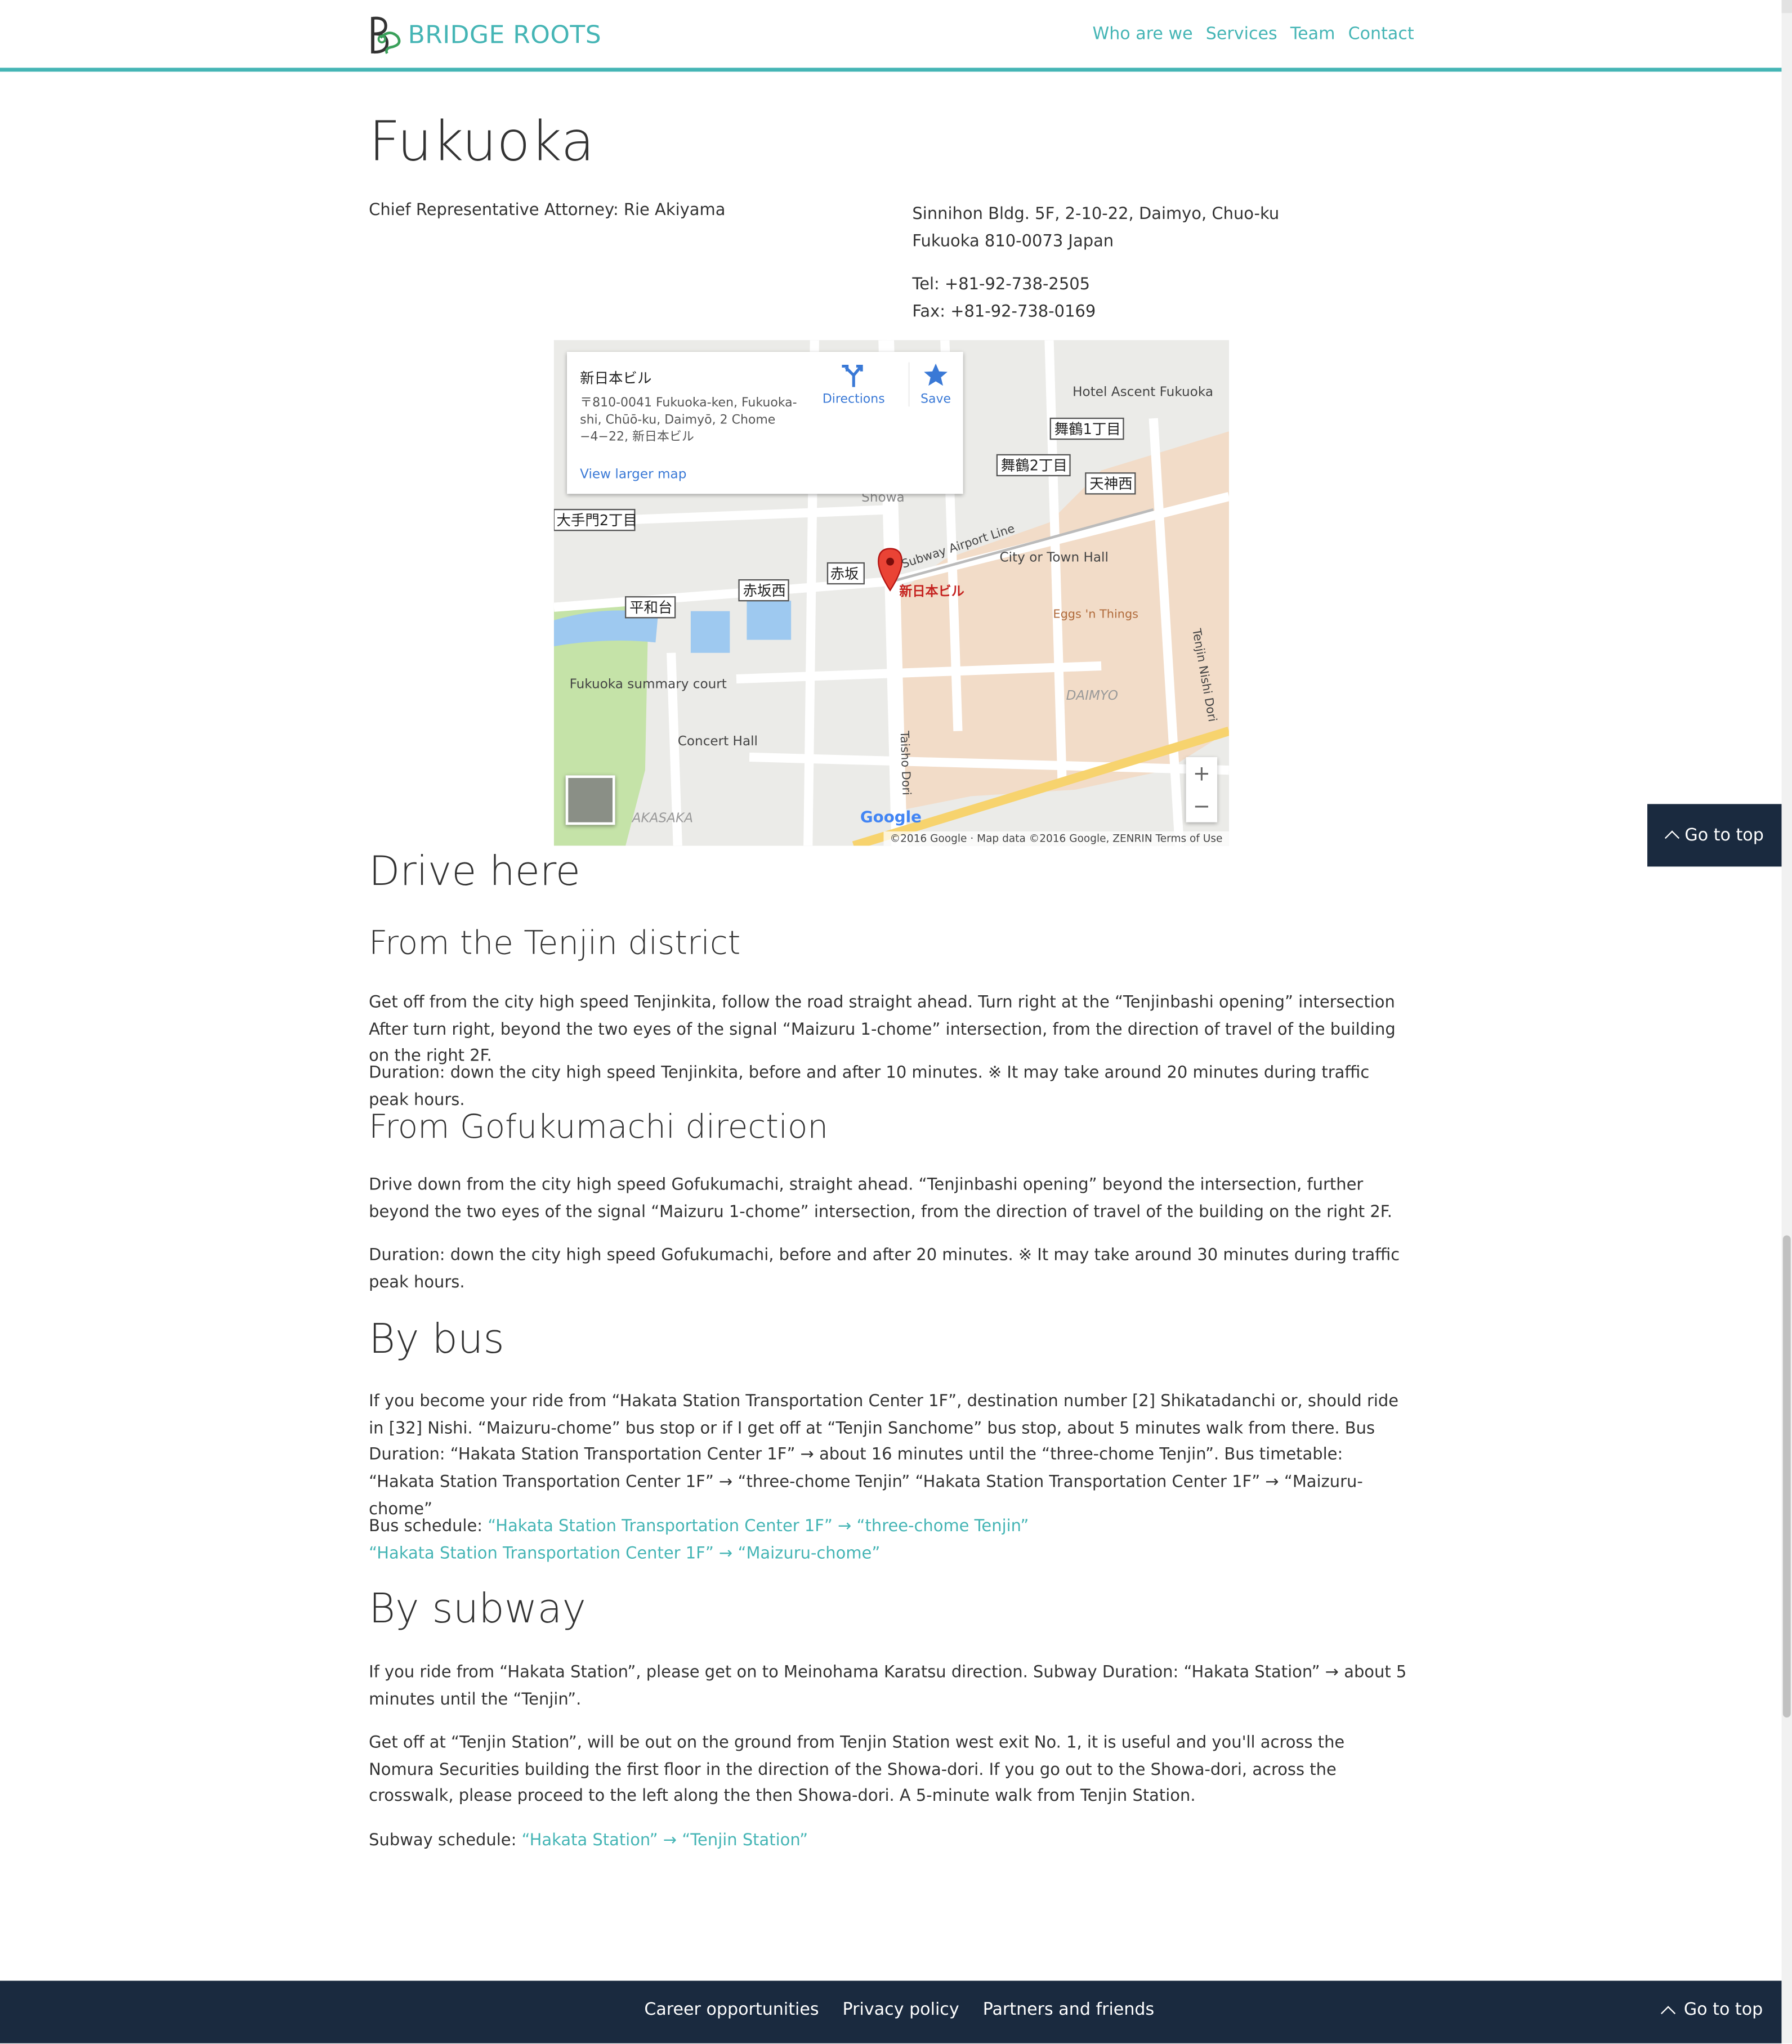  What do you see at coordinates (1069, 2010) in the screenshot?
I see `footer-partners-link: Partners and friends` at bounding box center [1069, 2010].